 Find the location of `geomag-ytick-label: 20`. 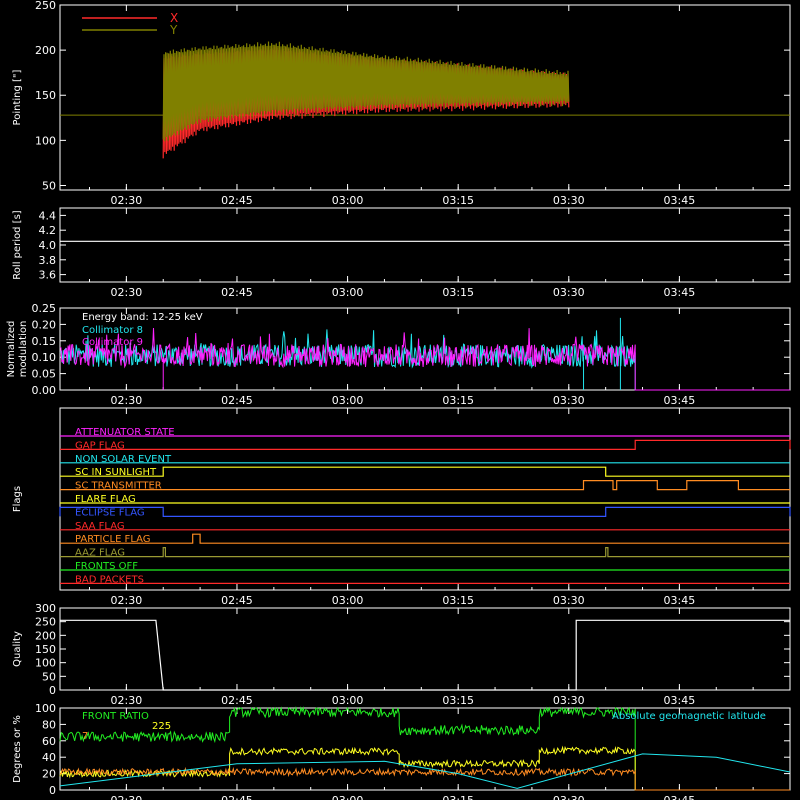

geomag-ytick-label: 20 is located at coordinates (49, 774).